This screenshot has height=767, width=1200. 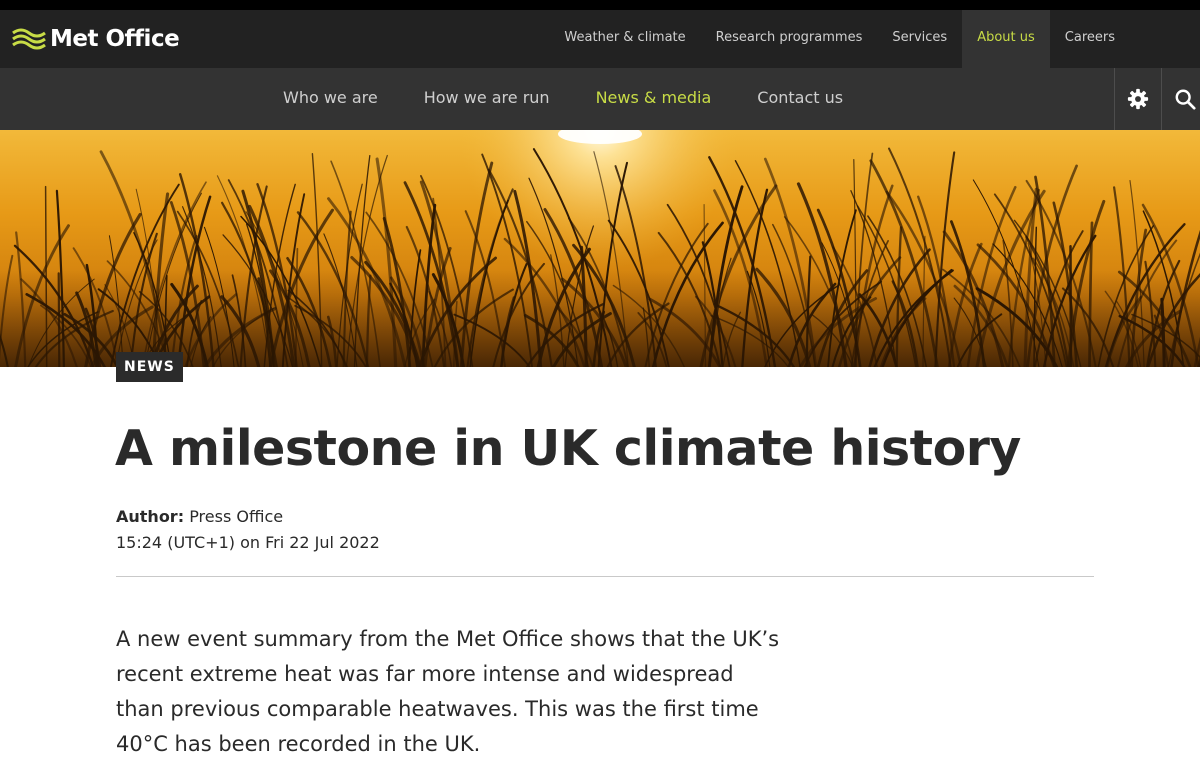 I want to click on primary-nav-about-us: About us, so click(x=1006, y=39).